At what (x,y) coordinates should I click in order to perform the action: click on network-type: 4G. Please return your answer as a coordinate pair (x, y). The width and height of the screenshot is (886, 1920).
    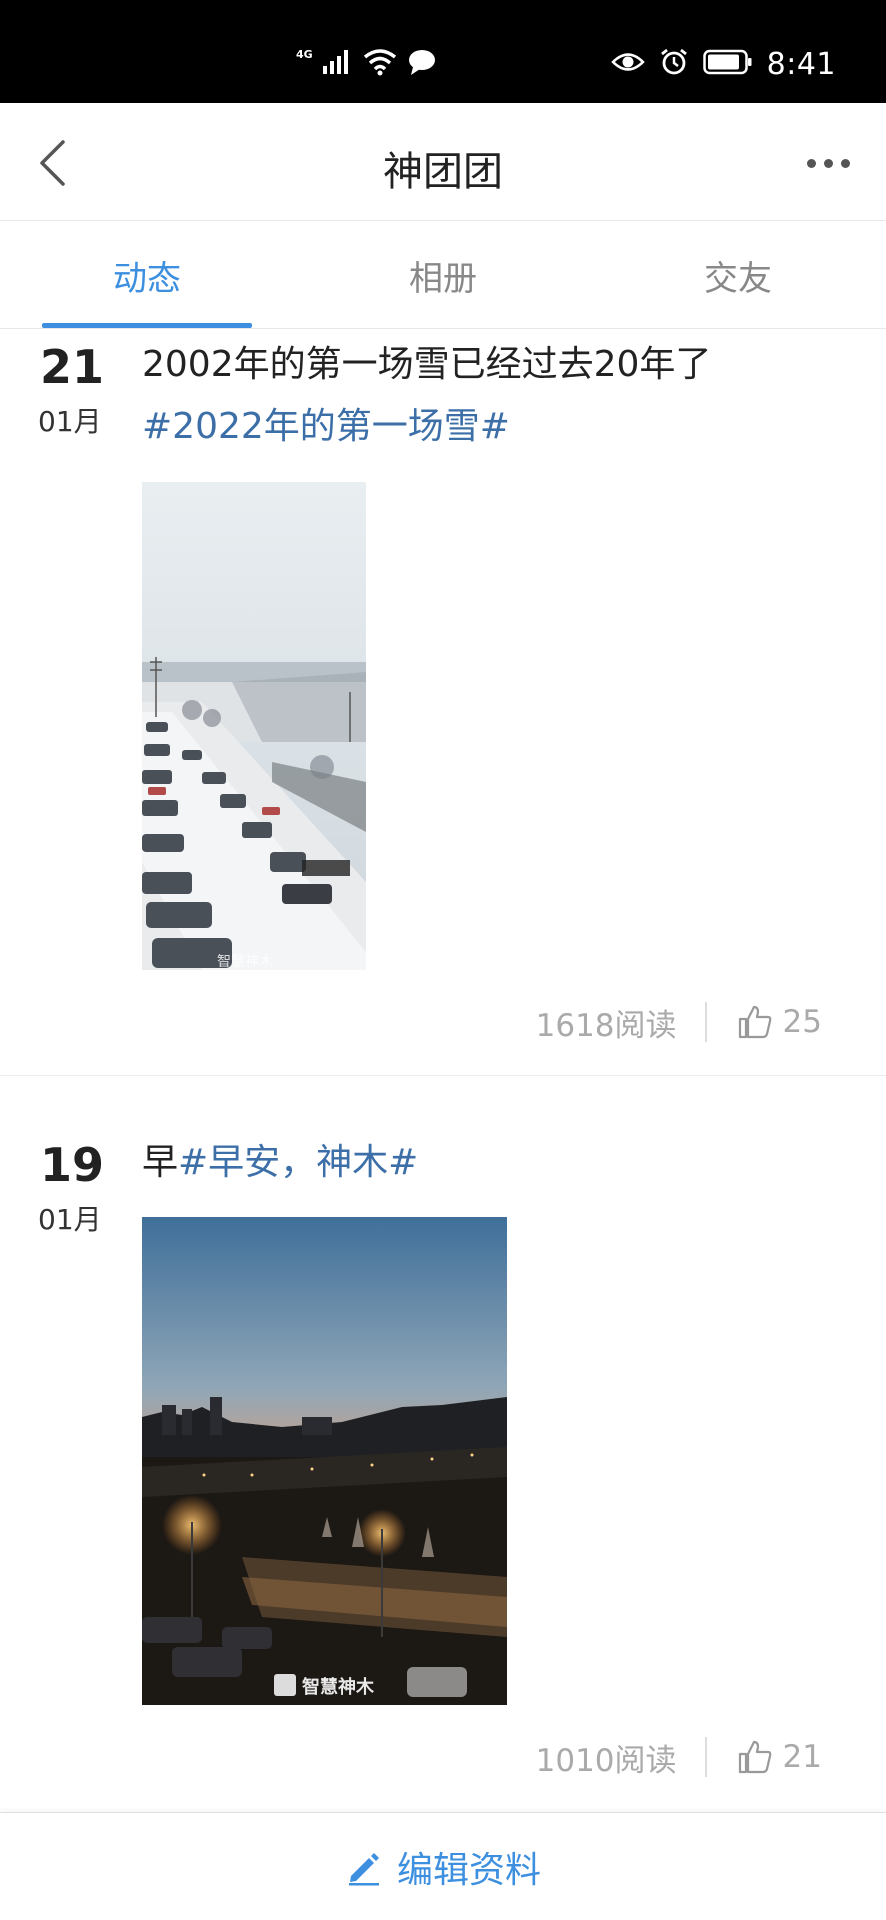
    Looking at the image, I should click on (304, 54).